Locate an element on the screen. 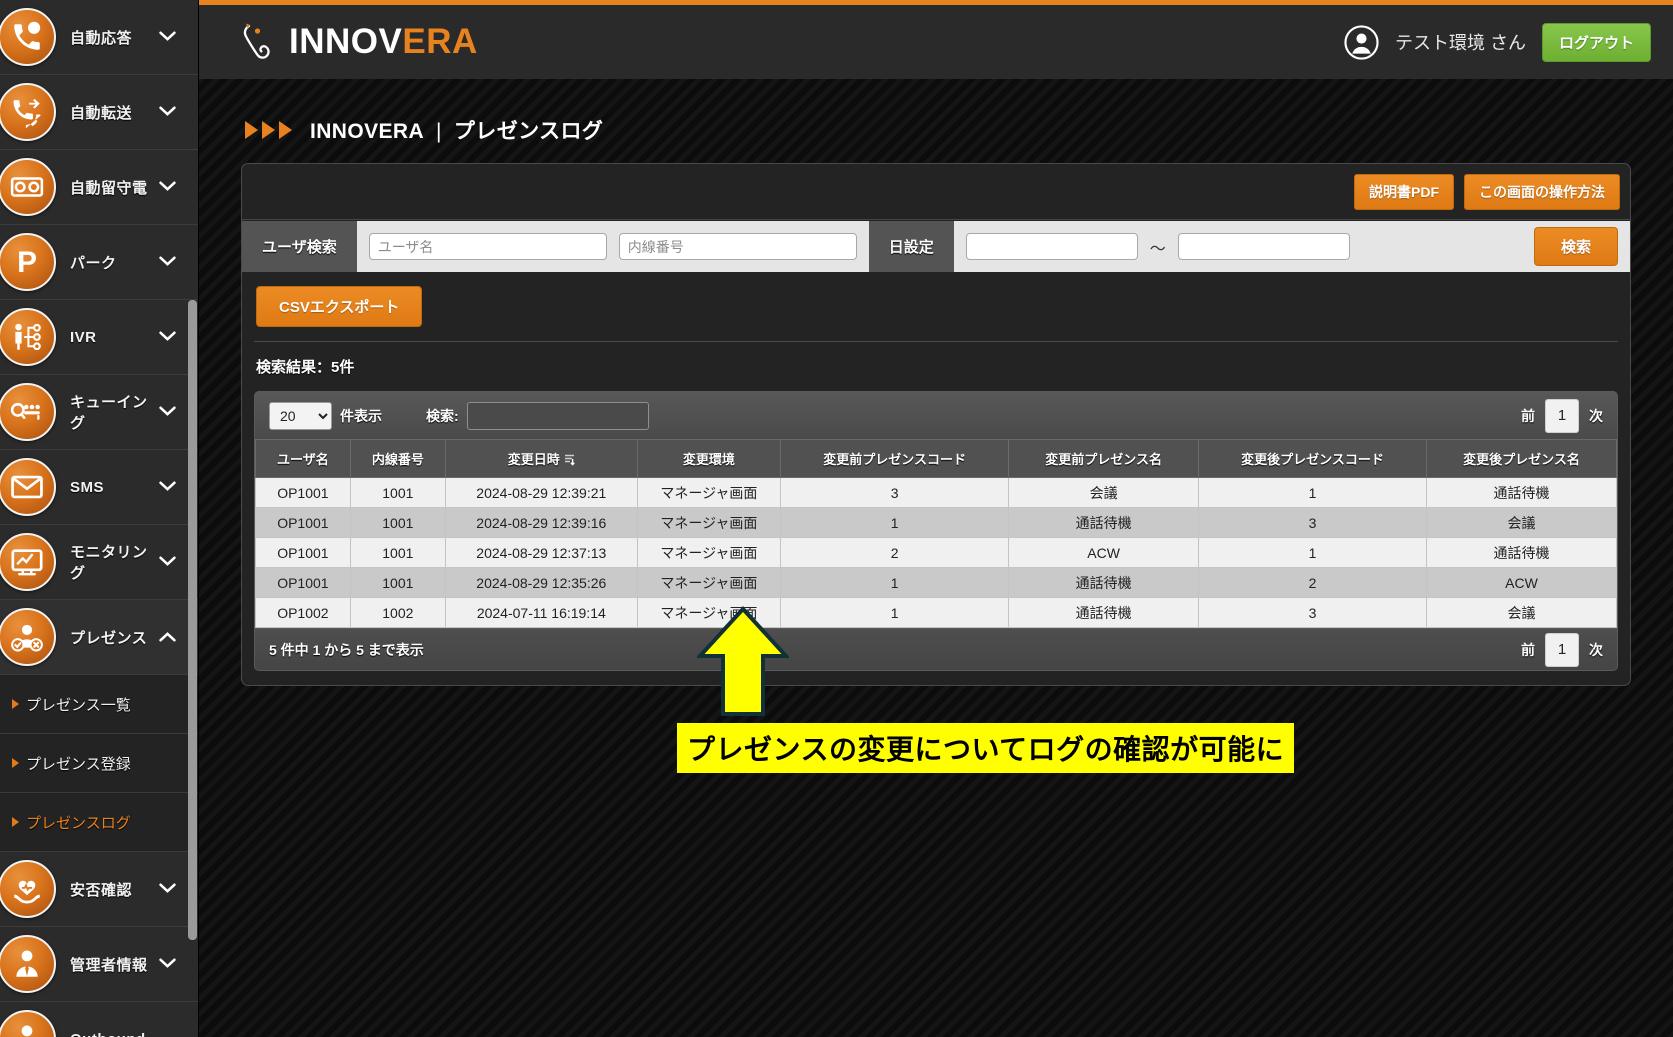 This screenshot has height=1037, width=1673. table-cell: 会議 is located at coordinates (1521, 522).